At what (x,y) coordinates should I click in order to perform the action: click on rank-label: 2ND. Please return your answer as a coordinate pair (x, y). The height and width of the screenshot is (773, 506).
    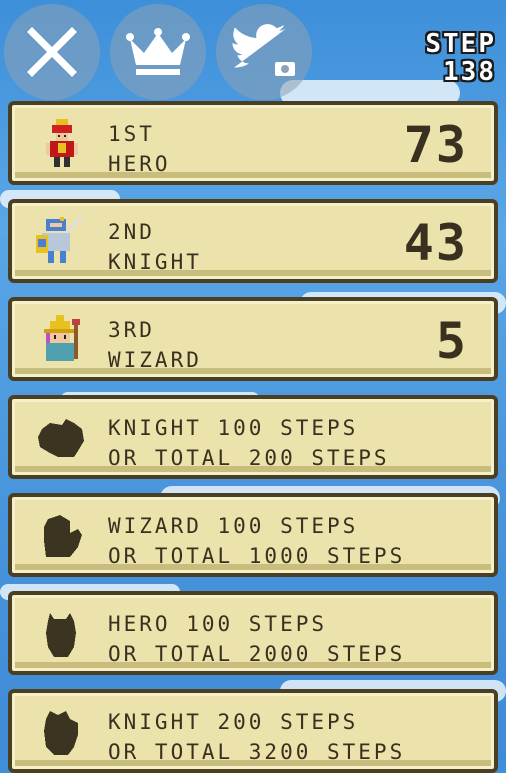
    Looking at the image, I should click on (131, 232).